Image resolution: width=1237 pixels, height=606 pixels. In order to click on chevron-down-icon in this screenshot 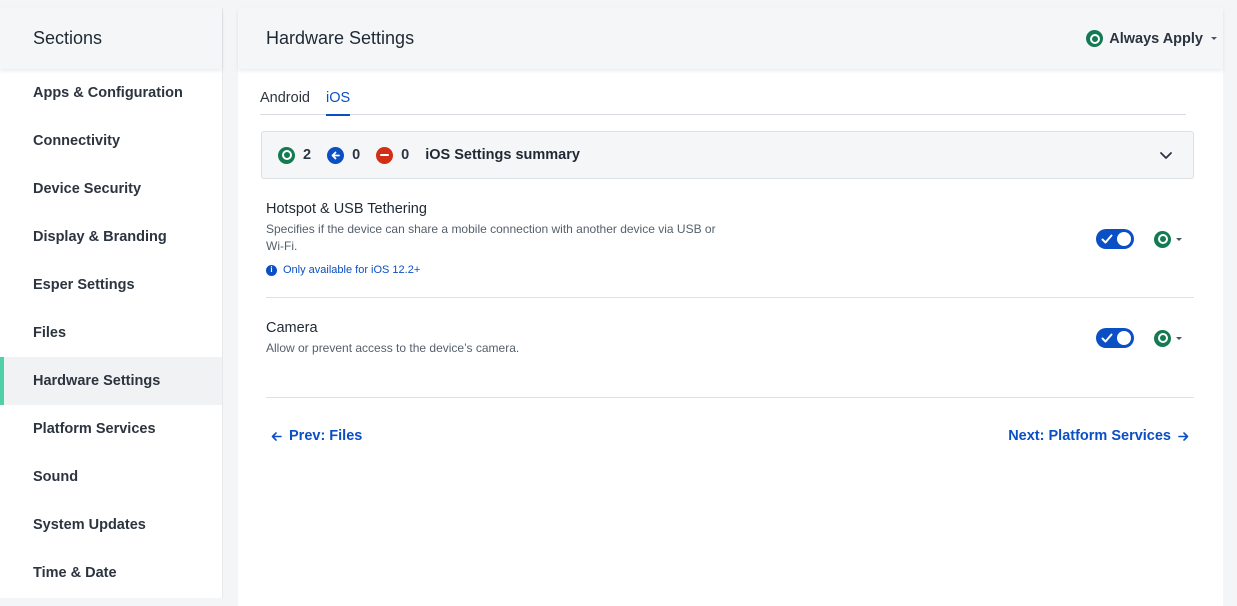, I will do `click(1166, 155)`.